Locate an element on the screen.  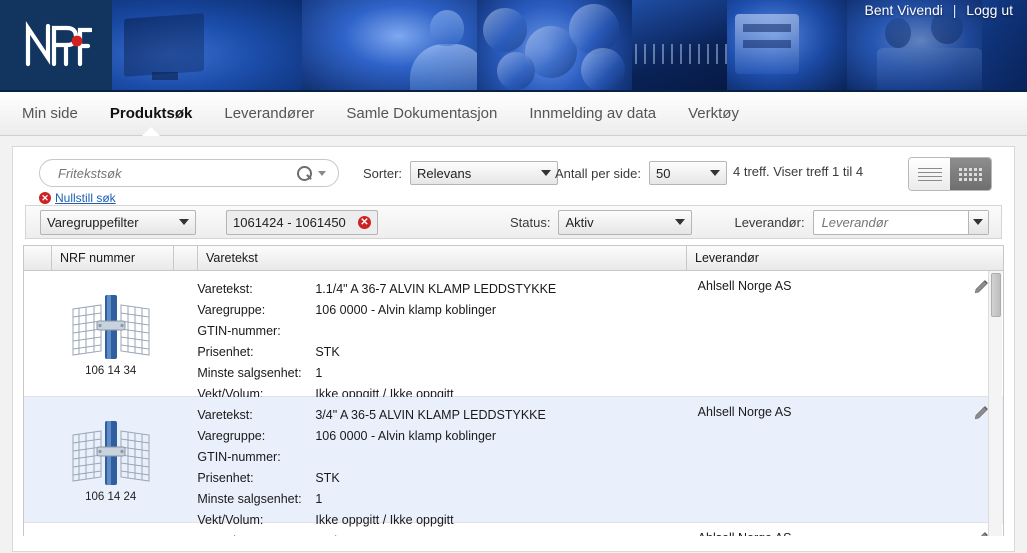
nrf-logo is located at coordinates (56, 45).